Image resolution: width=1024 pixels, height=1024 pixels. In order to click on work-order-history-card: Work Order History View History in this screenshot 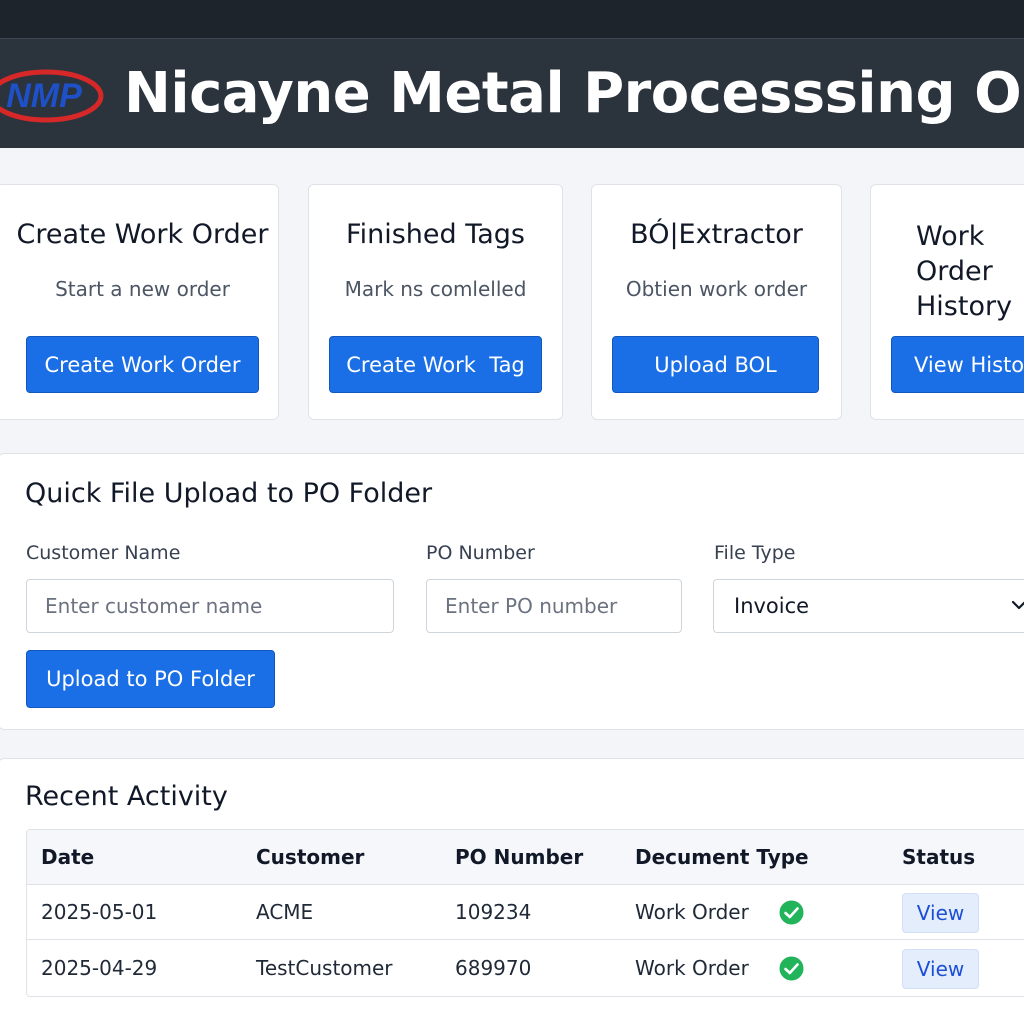, I will do `click(947, 302)`.